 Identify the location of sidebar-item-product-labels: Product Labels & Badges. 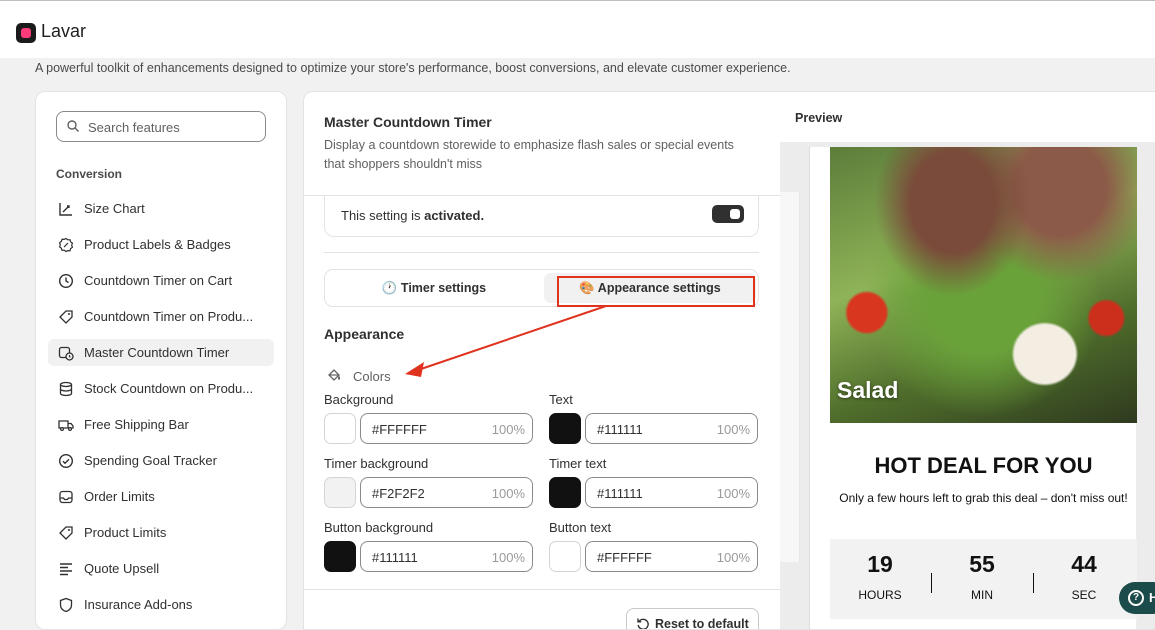
(161, 244).